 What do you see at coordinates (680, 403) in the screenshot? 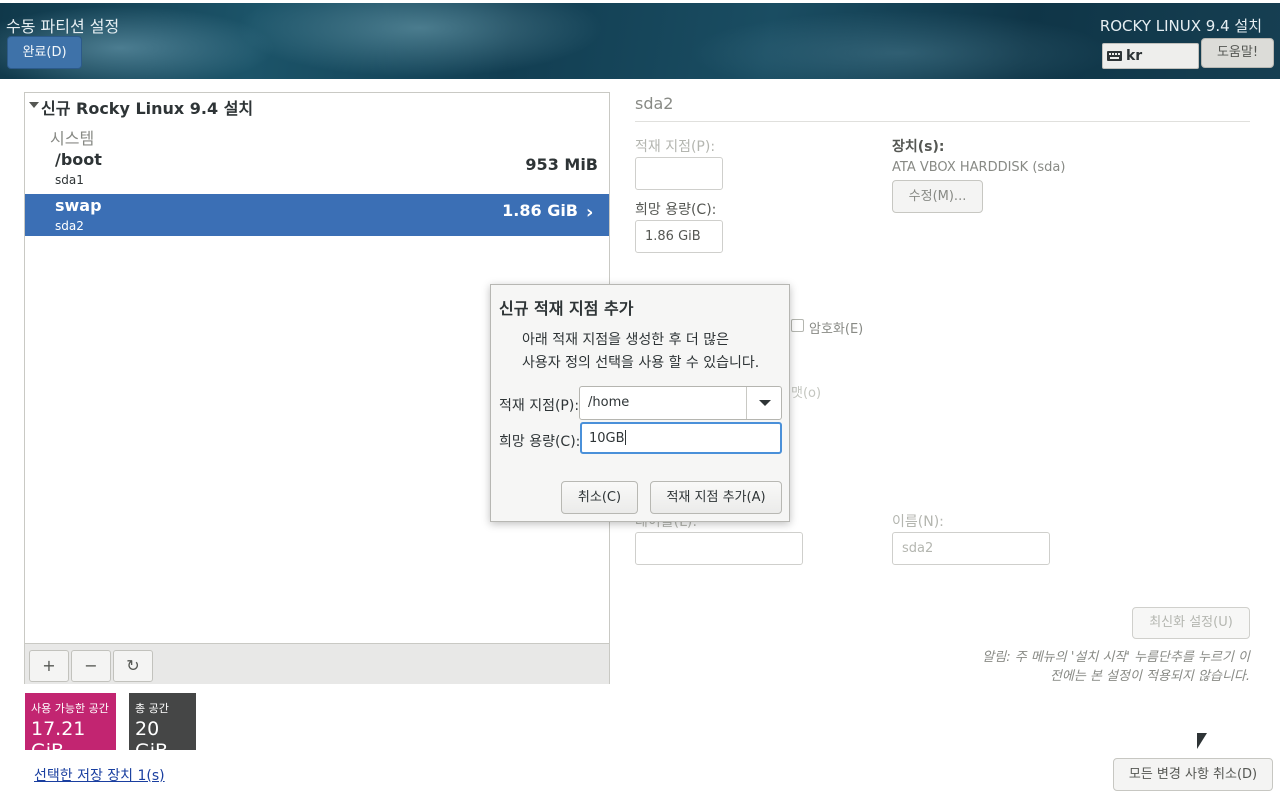
I see `mount-point-combobox: /home` at bounding box center [680, 403].